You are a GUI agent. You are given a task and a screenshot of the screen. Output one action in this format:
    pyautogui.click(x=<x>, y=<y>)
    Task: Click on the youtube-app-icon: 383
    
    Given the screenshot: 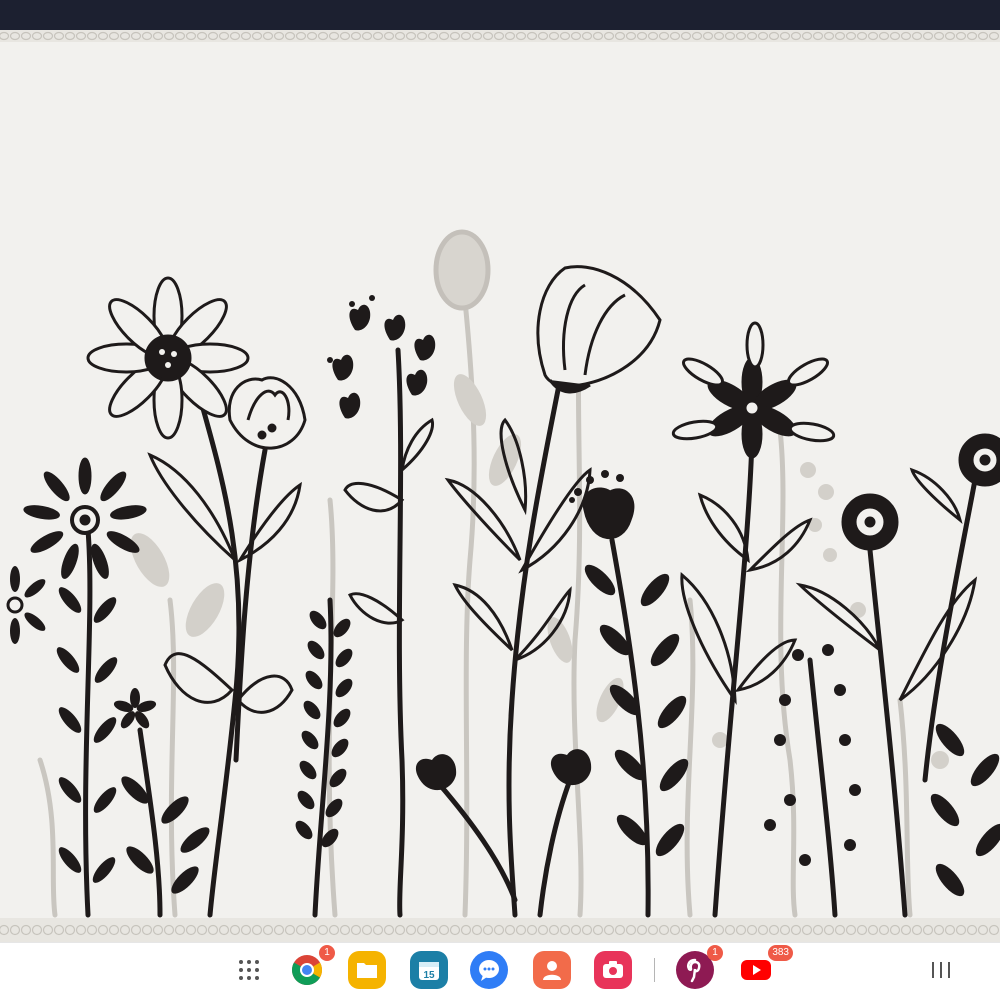 What is the action you would take?
    pyautogui.click(x=765, y=967)
    